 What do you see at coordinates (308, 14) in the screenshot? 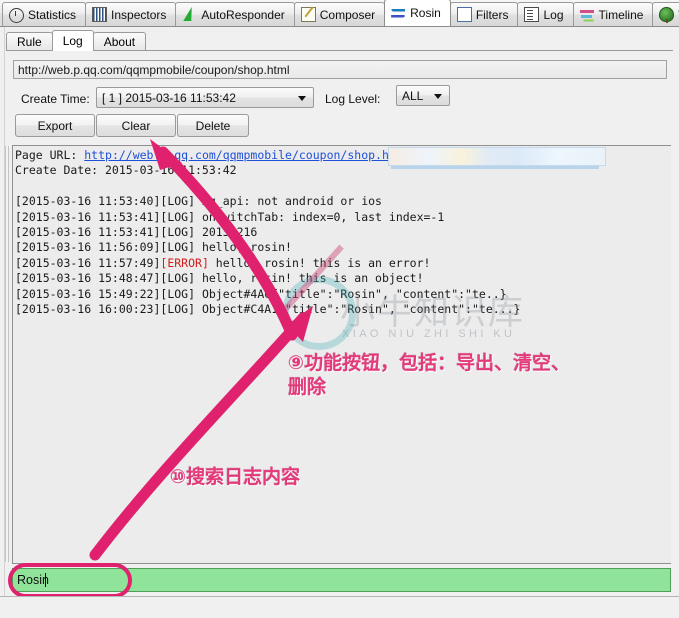
I see `composer-icon` at bounding box center [308, 14].